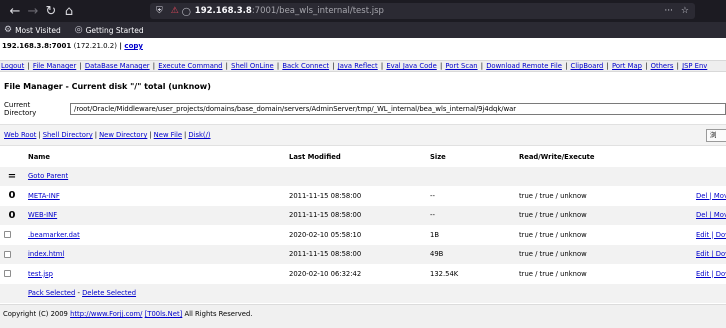 This screenshot has height=328, width=726. Describe the element at coordinates (668, 11) in the screenshot. I see `more-dots-icon: ···` at that location.